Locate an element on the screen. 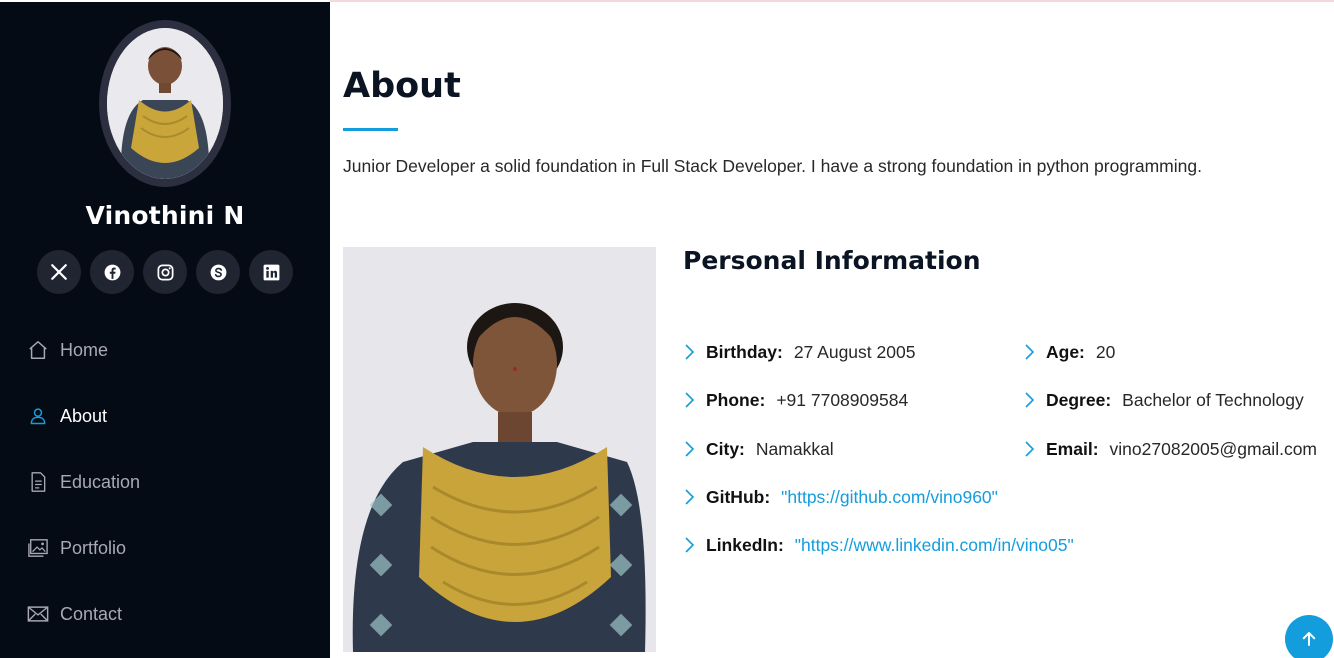 The width and height of the screenshot is (1334, 658). nav-item-education: Education is located at coordinates (165, 482).